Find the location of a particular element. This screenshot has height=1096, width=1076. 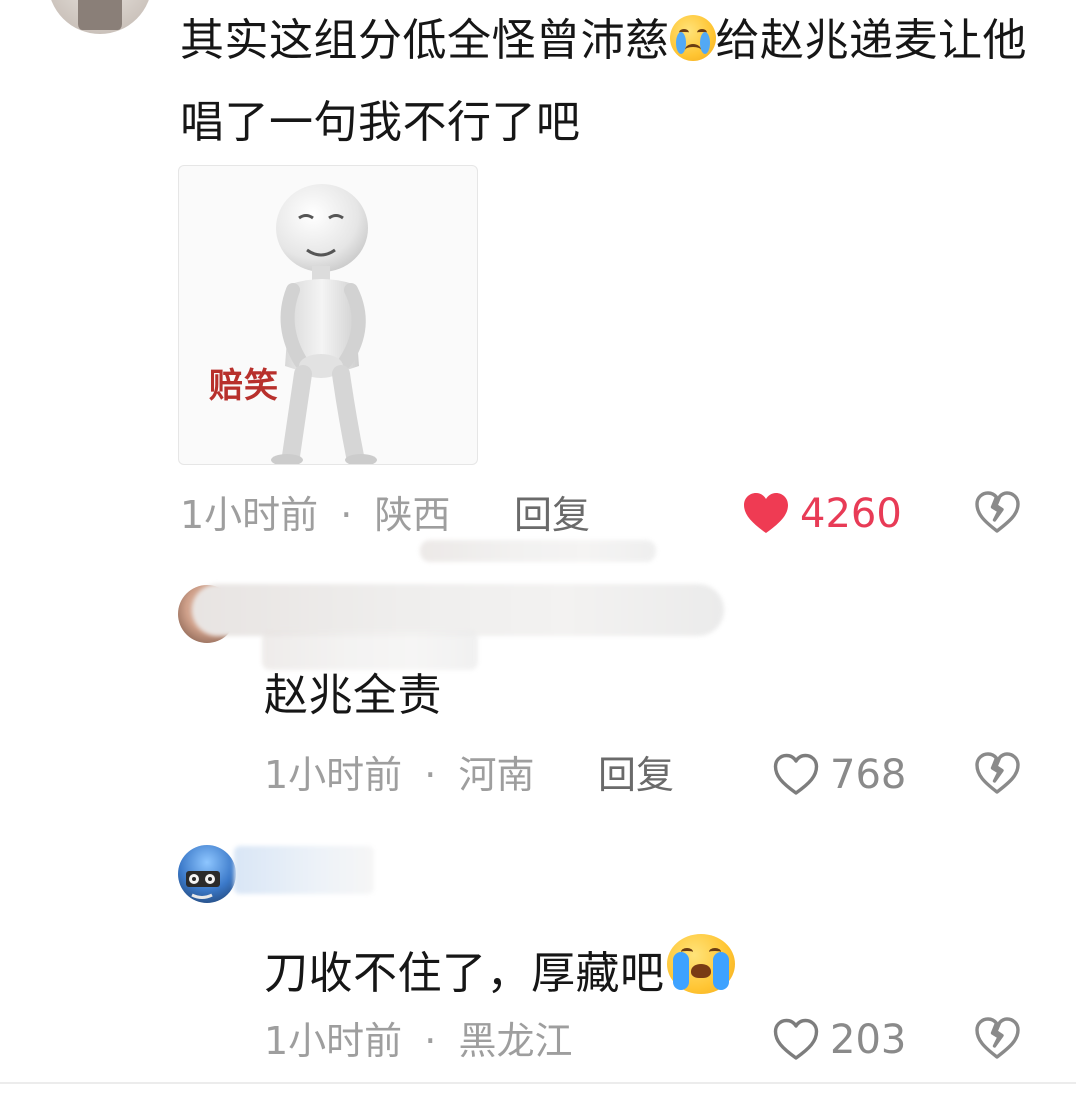

cartoon-avatar-icon is located at coordinates (203, 885).